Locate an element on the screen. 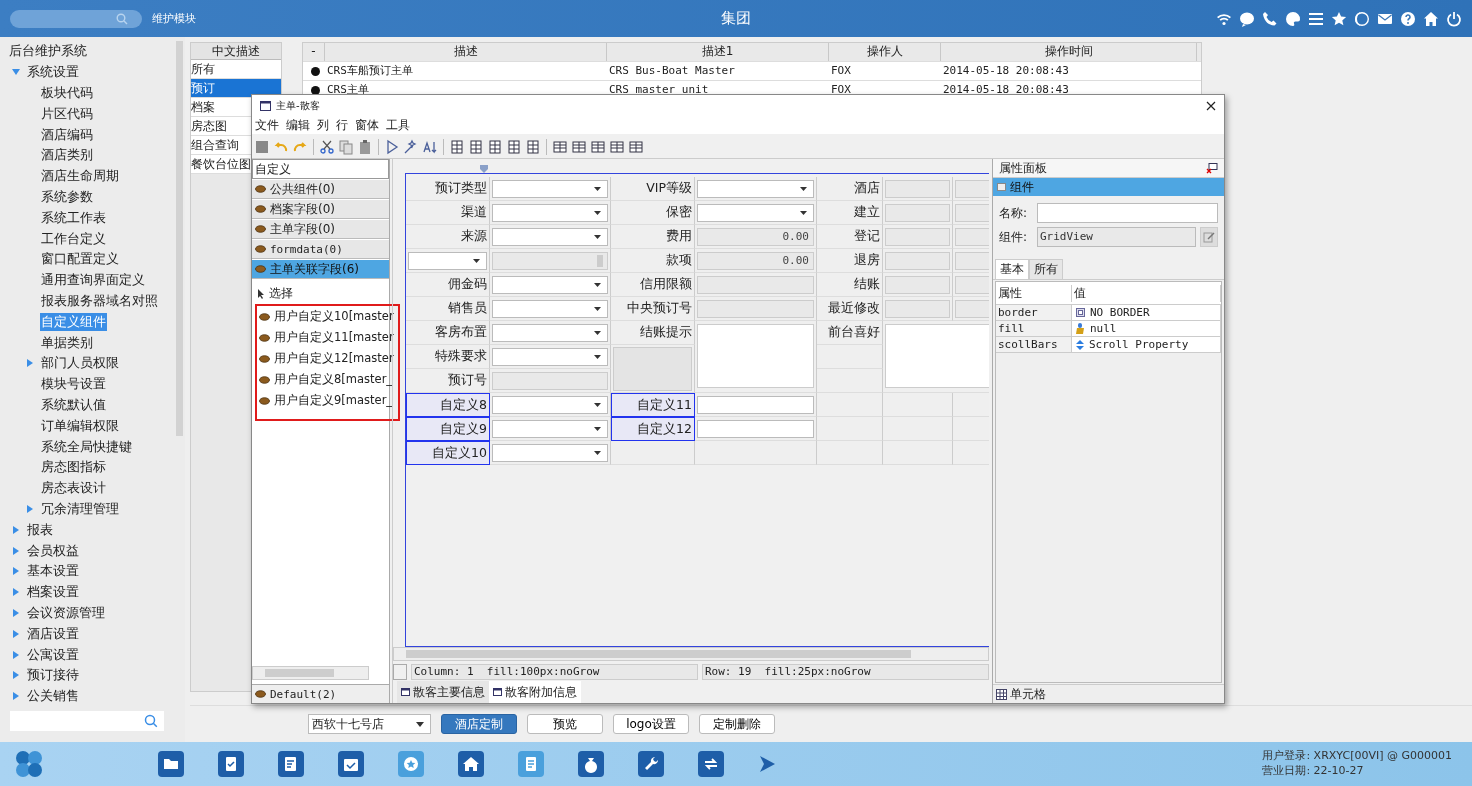 The image size is (1472, 786). property-value: NO BORDER is located at coordinates (1120, 312).